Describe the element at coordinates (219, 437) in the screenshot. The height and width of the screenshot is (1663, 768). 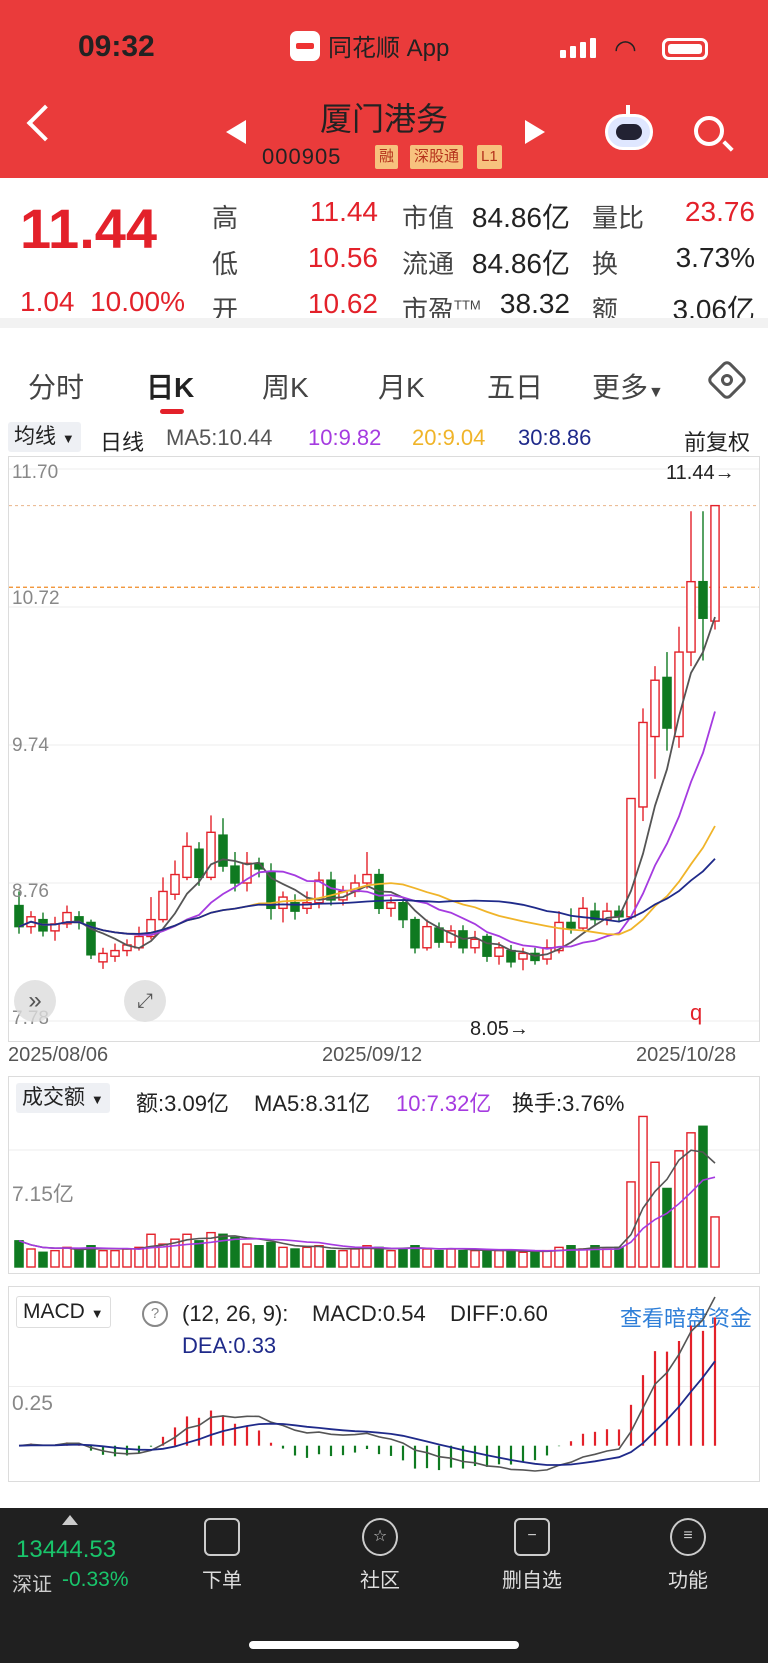
I see `ma5-value: MA5:10.44` at that location.